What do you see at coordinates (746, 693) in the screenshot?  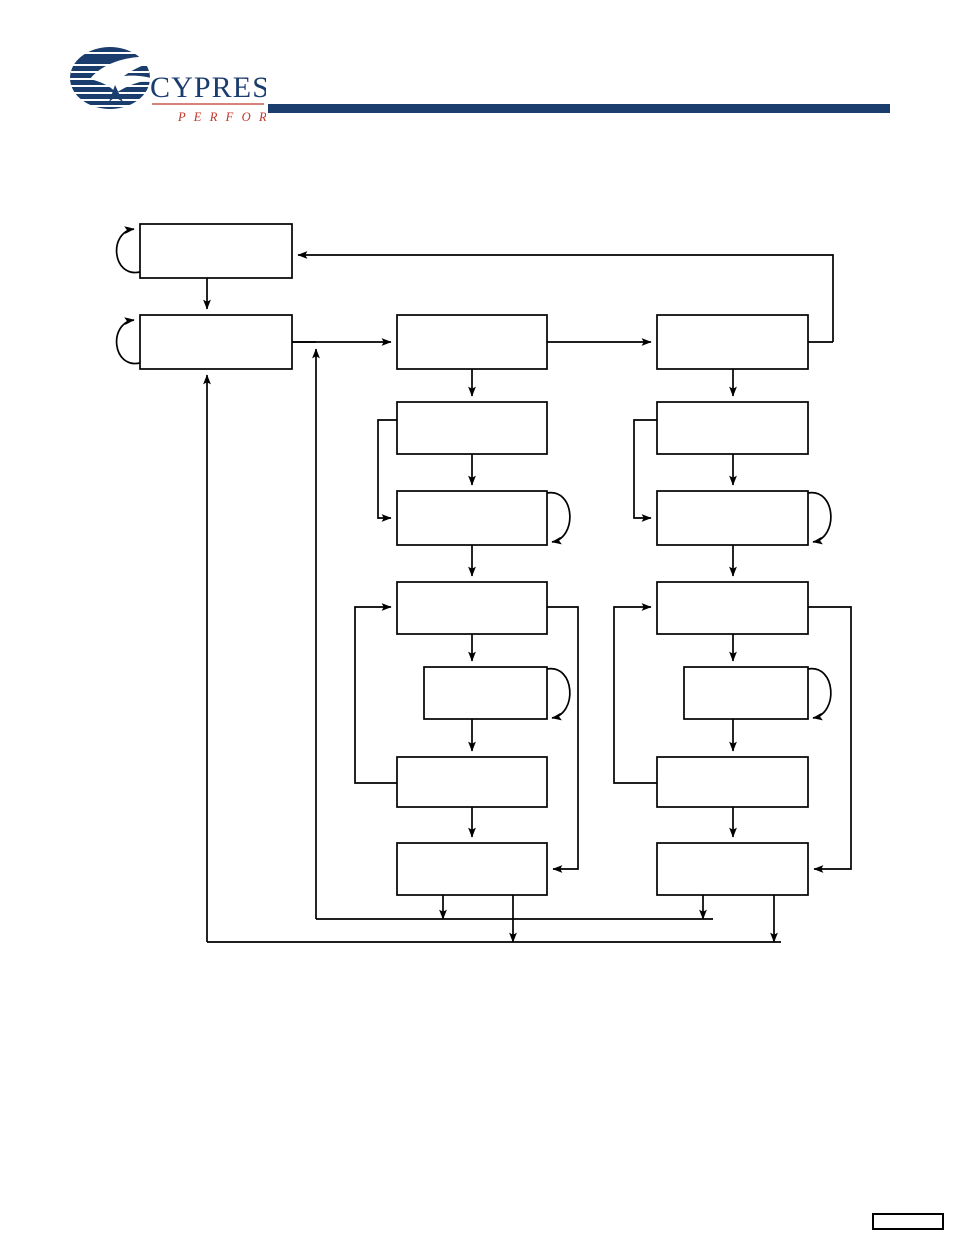 I see `node-r5` at bounding box center [746, 693].